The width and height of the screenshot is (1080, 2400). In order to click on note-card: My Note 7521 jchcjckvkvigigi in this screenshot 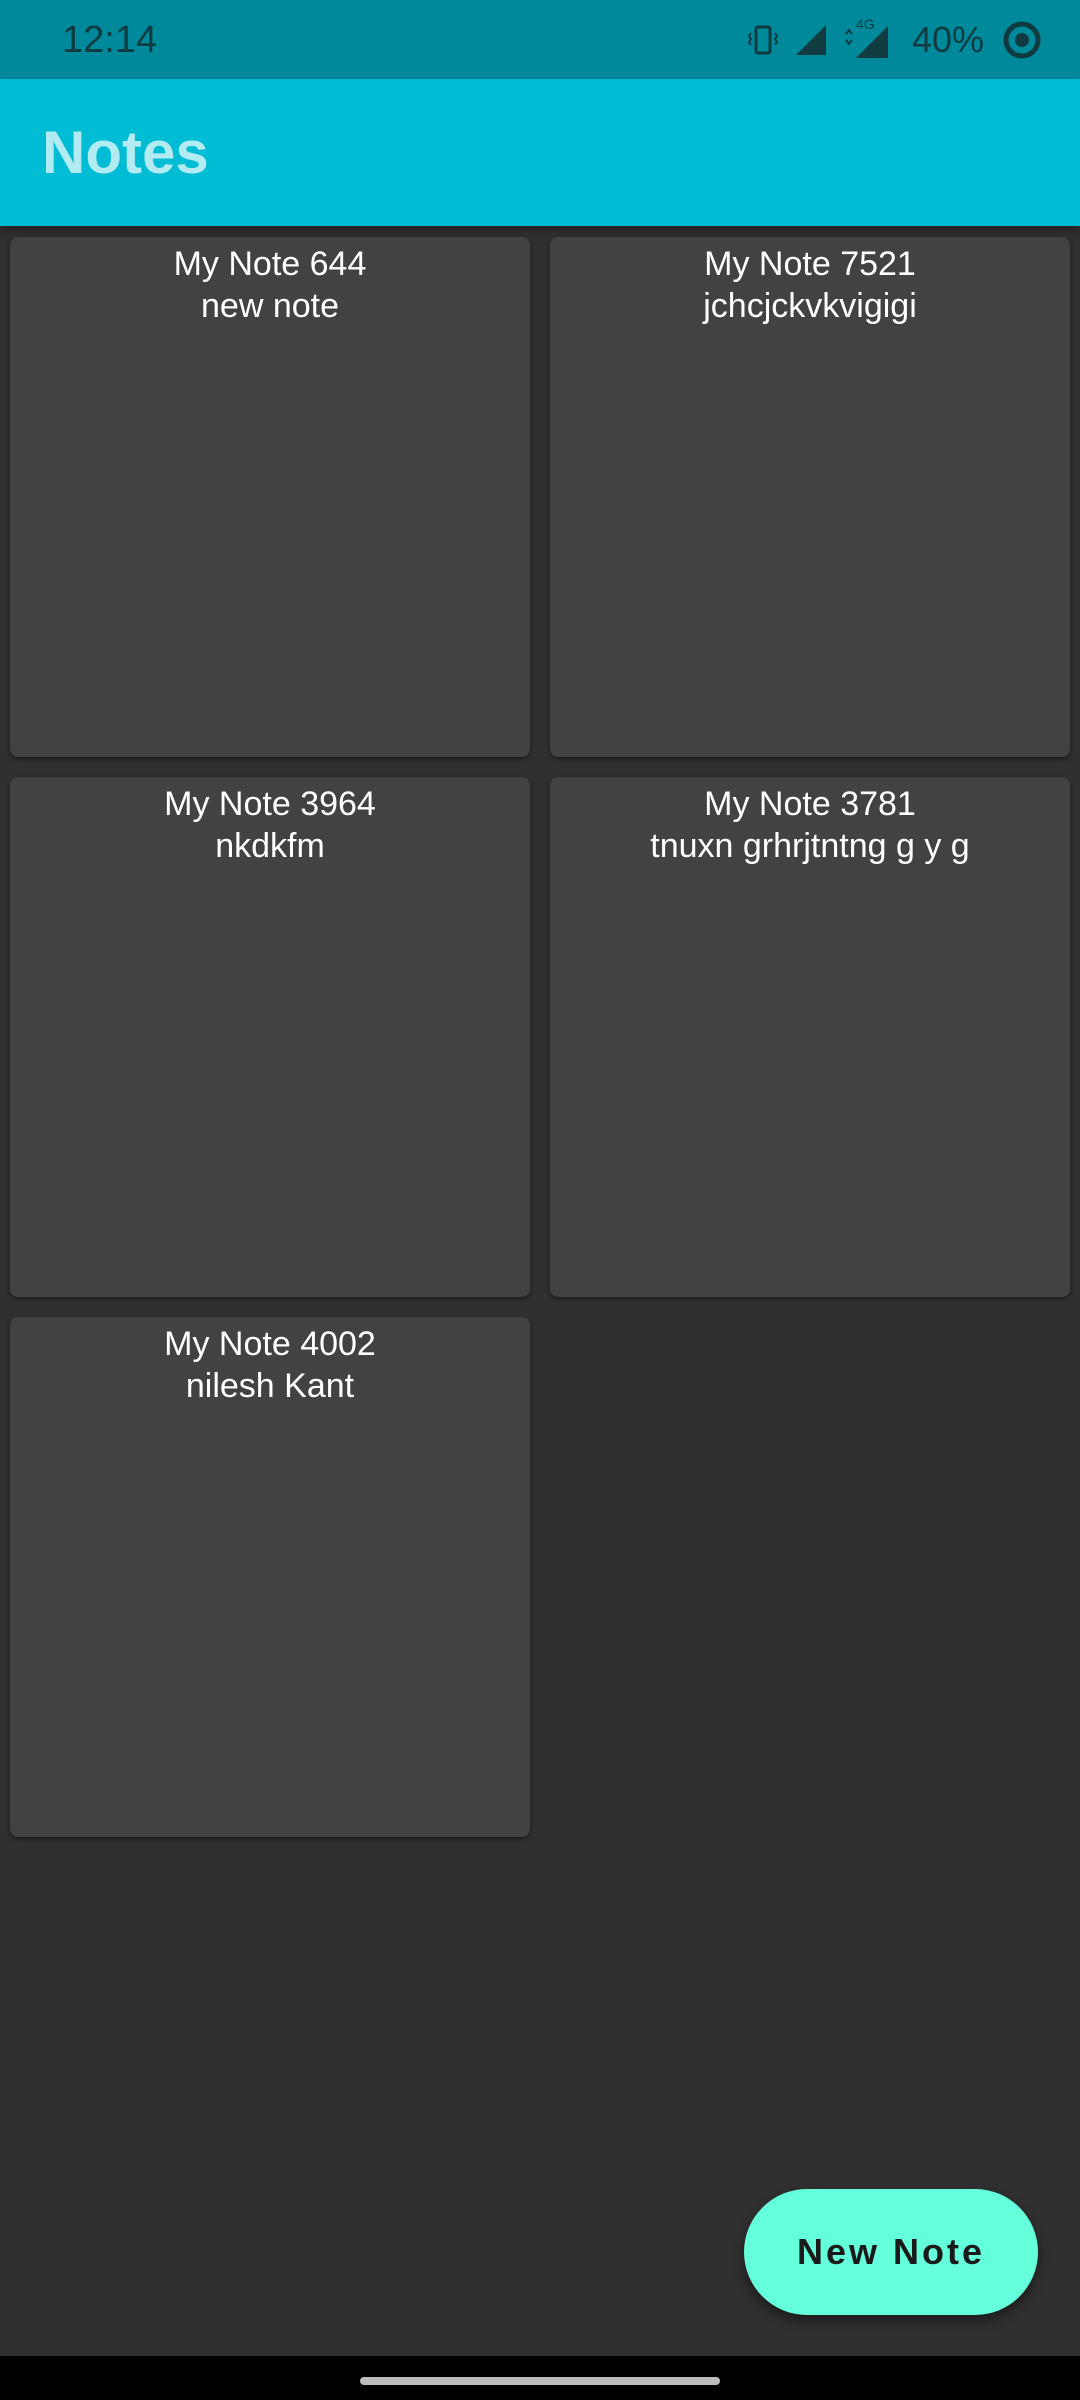, I will do `click(810, 497)`.